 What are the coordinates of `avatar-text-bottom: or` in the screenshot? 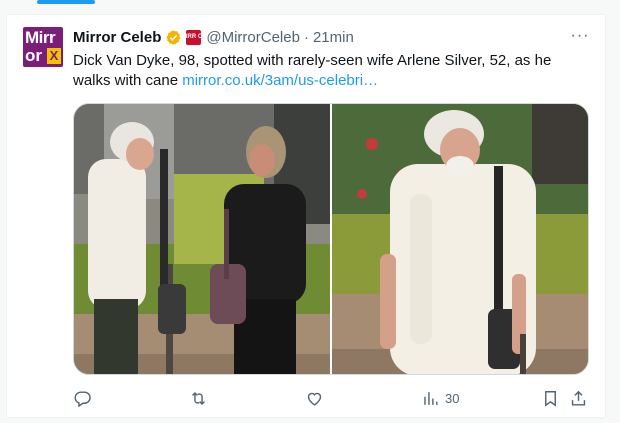 It's located at (33, 55).